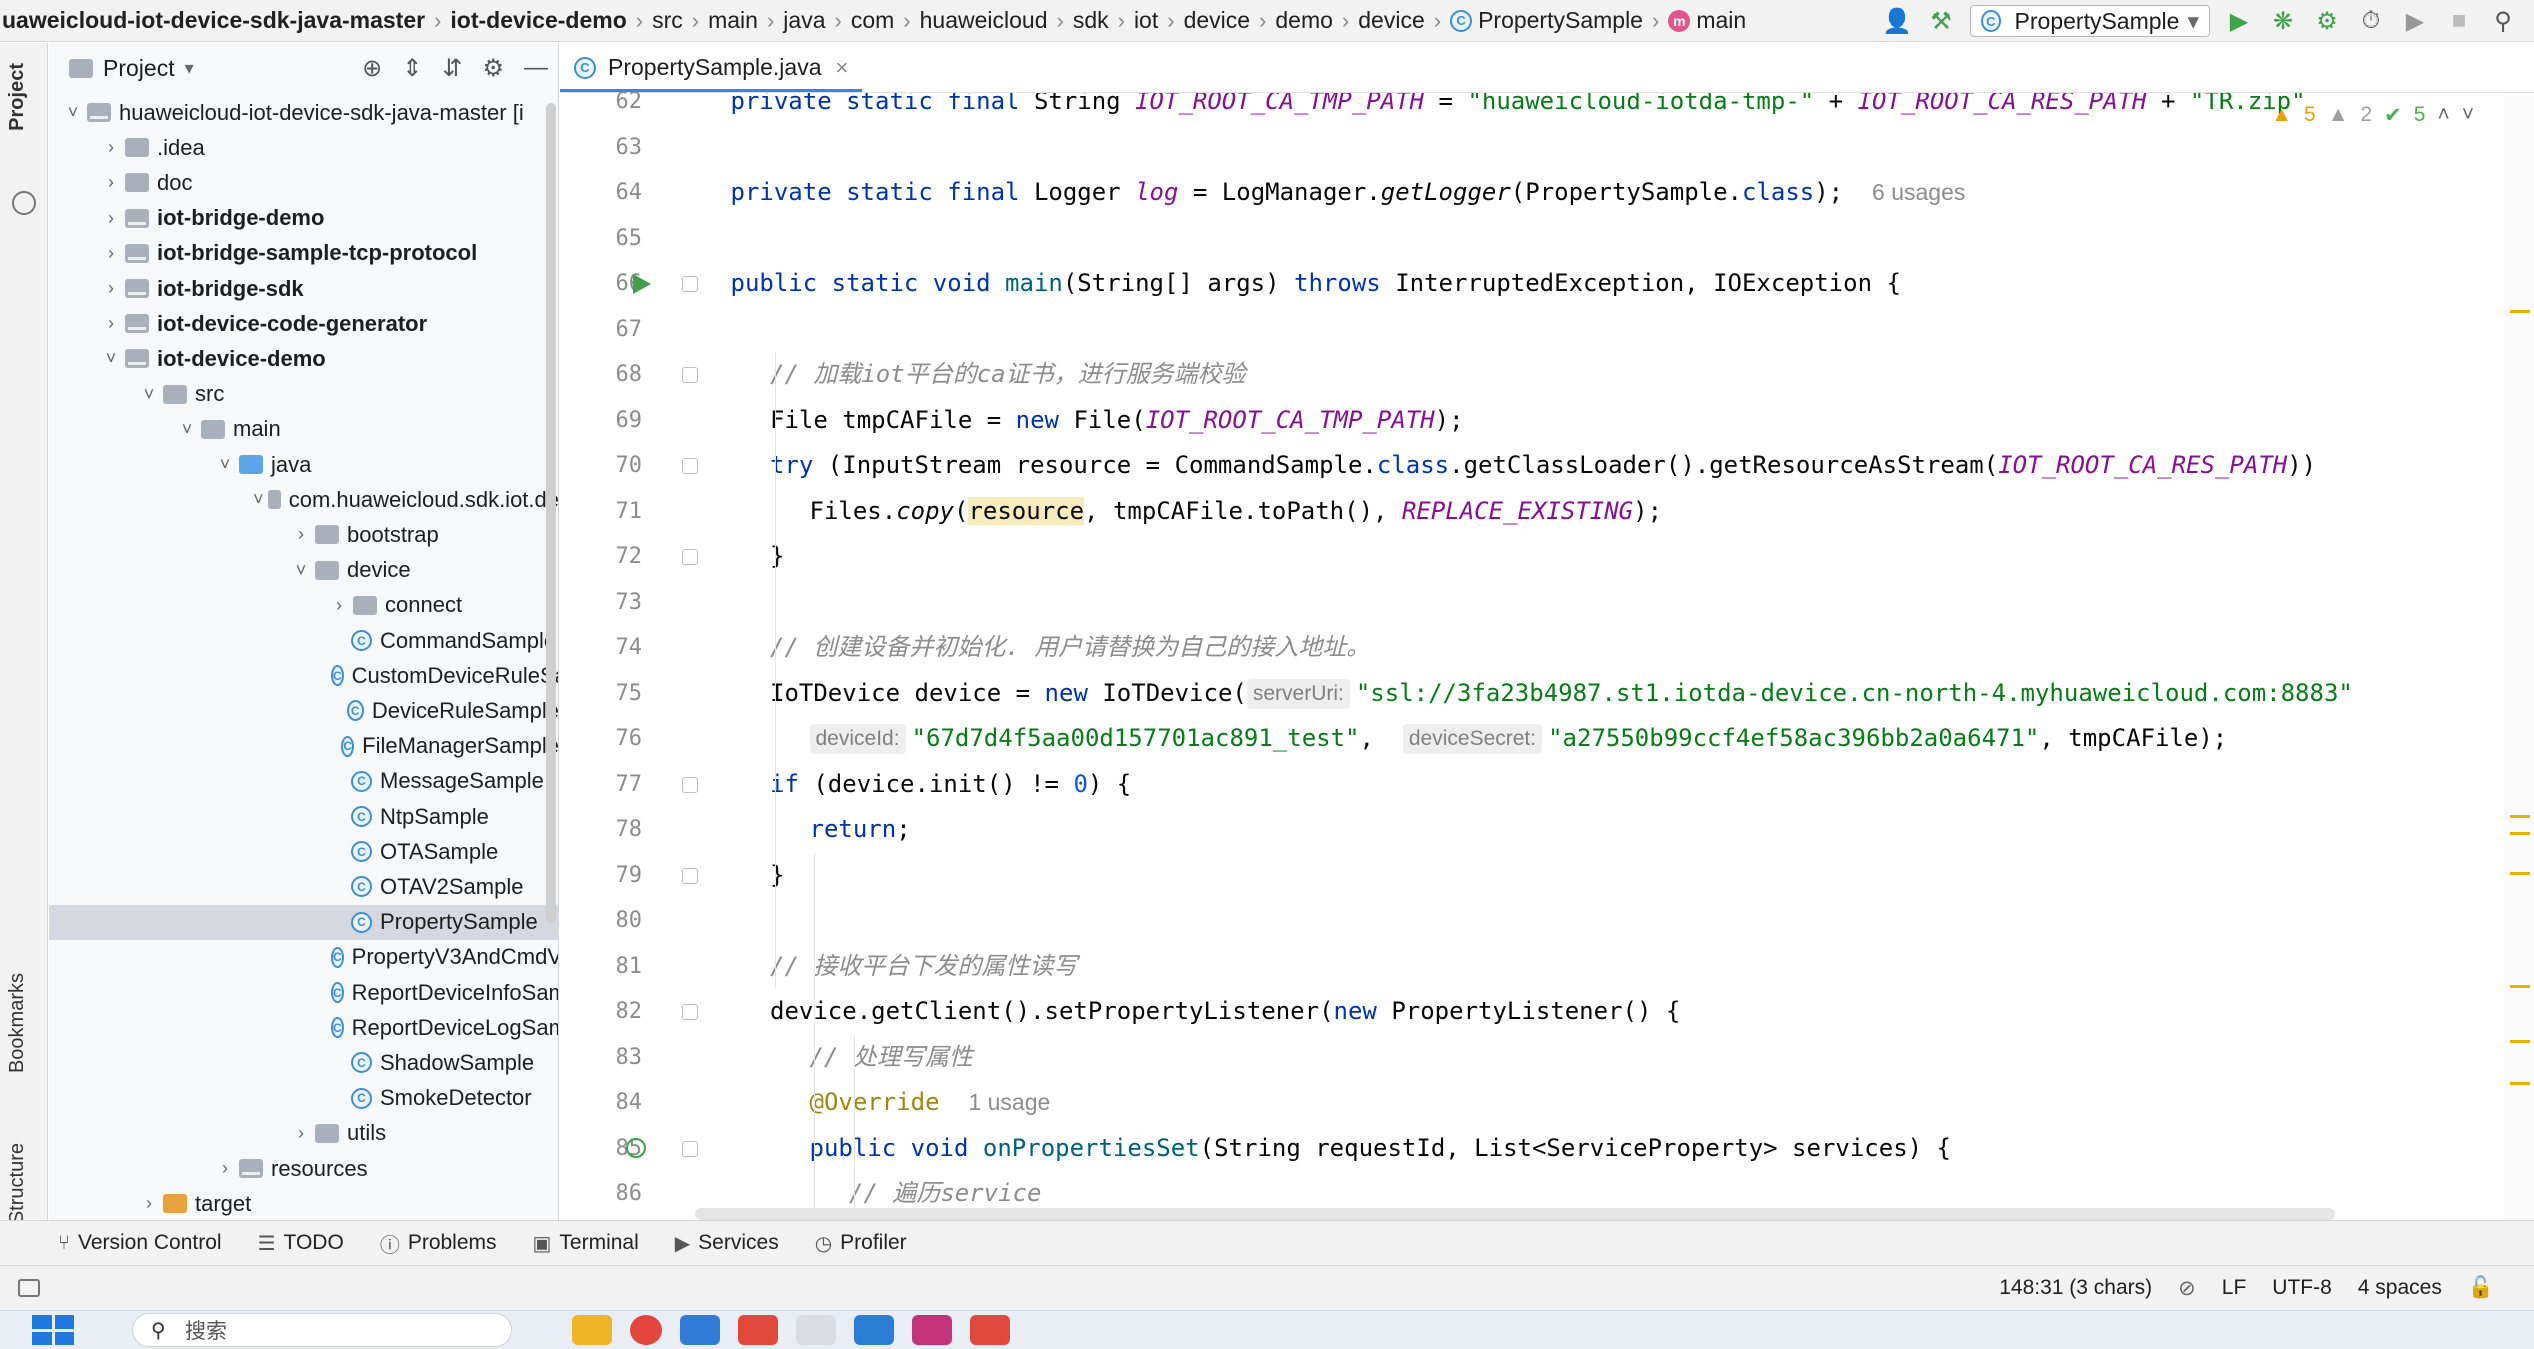 The image size is (2534, 1349). What do you see at coordinates (816, 1330) in the screenshot?
I see `text-app-icon` at bounding box center [816, 1330].